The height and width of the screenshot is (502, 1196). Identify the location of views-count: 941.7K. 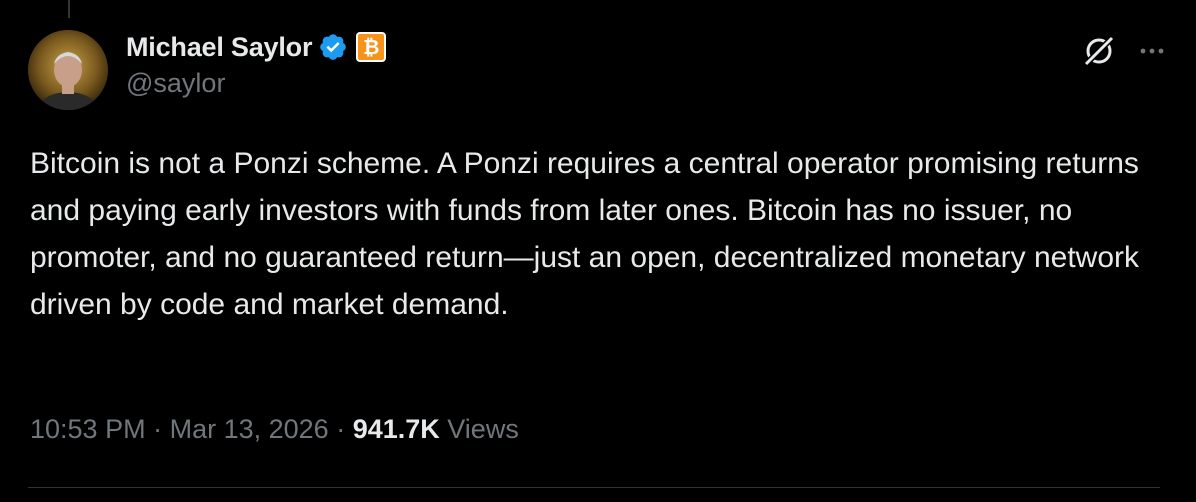
(396, 429).